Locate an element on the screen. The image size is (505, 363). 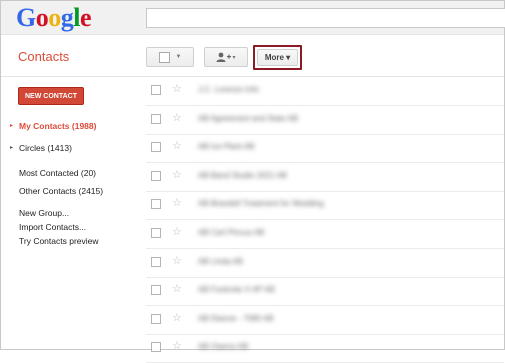
contact-row: ☆ AB Footnote X AP AB is located at coordinates (325, 292).